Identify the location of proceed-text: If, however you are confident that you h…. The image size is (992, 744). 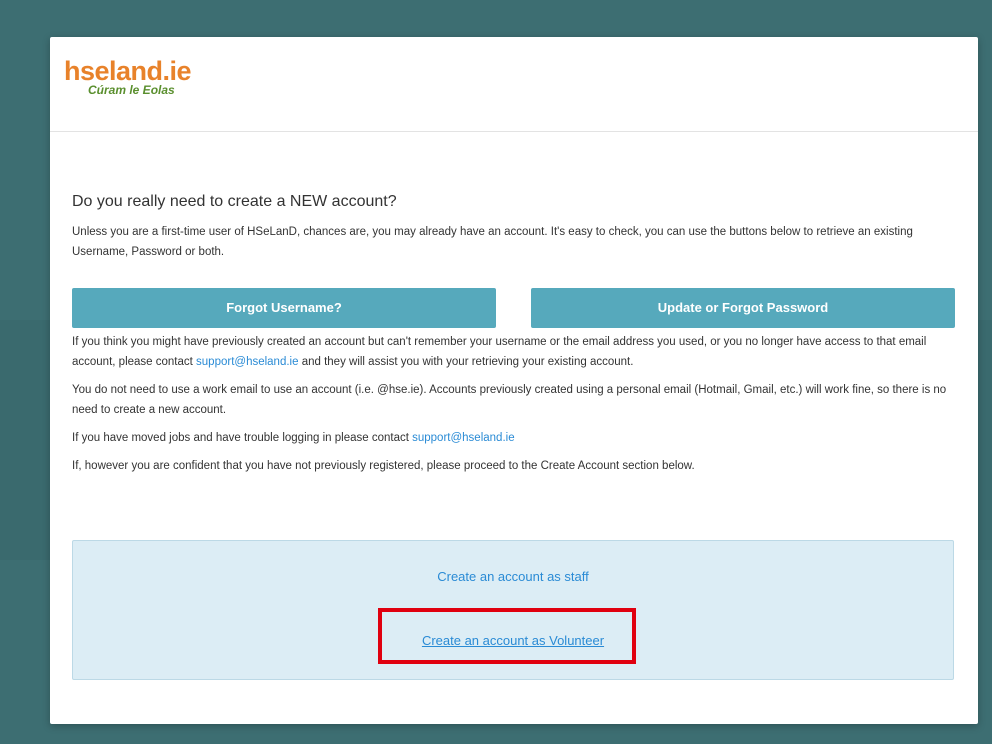
(383, 466).